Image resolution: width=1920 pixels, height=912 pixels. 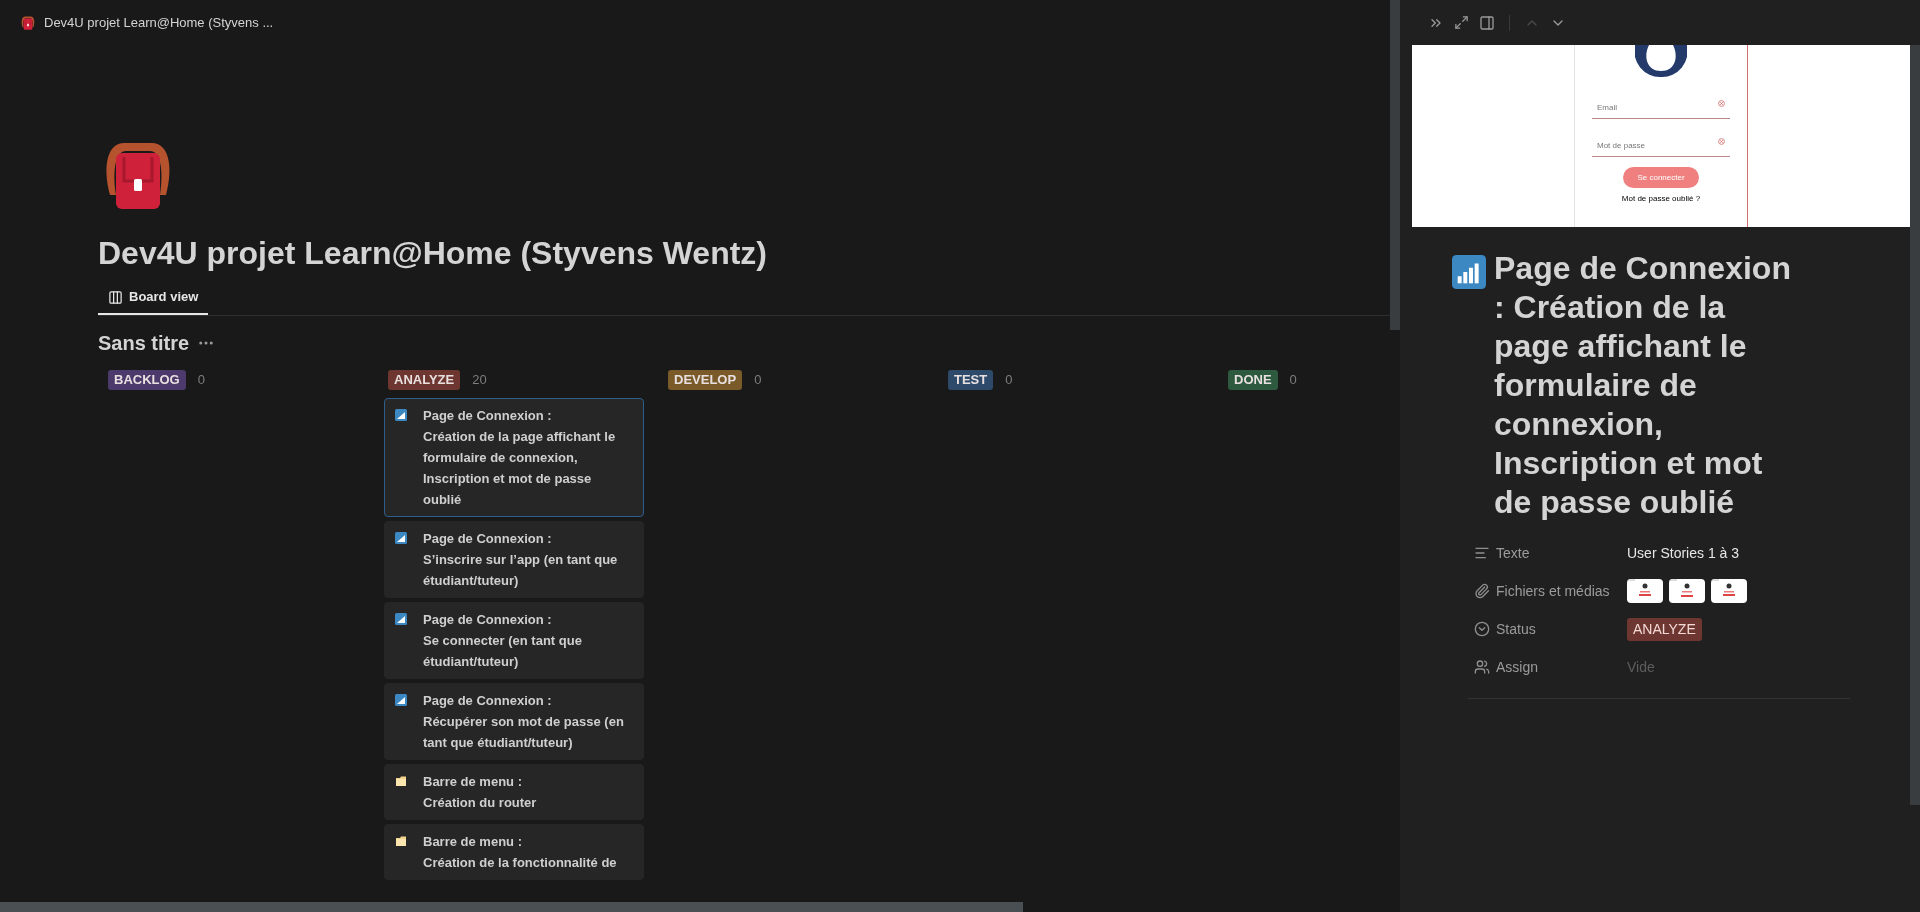 I want to click on column-tag: DONE, so click(x=1253, y=380).